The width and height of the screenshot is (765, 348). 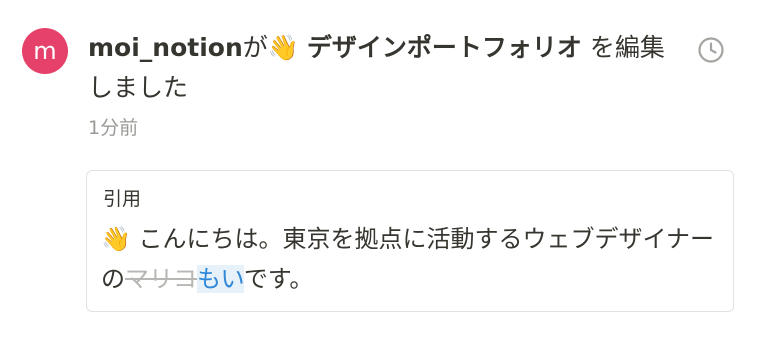 What do you see at coordinates (165, 47) in the screenshot?
I see `user-name: moi_notion` at bounding box center [165, 47].